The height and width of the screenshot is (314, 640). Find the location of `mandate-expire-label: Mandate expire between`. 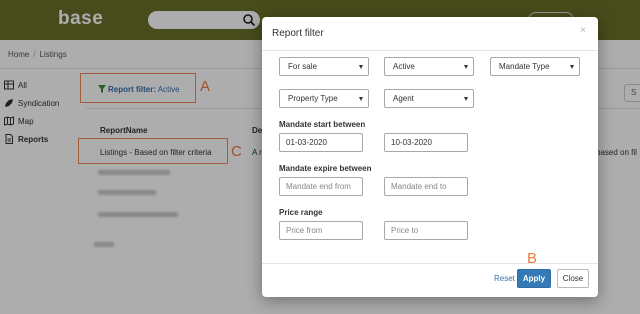

mandate-expire-label: Mandate expire between is located at coordinates (325, 168).